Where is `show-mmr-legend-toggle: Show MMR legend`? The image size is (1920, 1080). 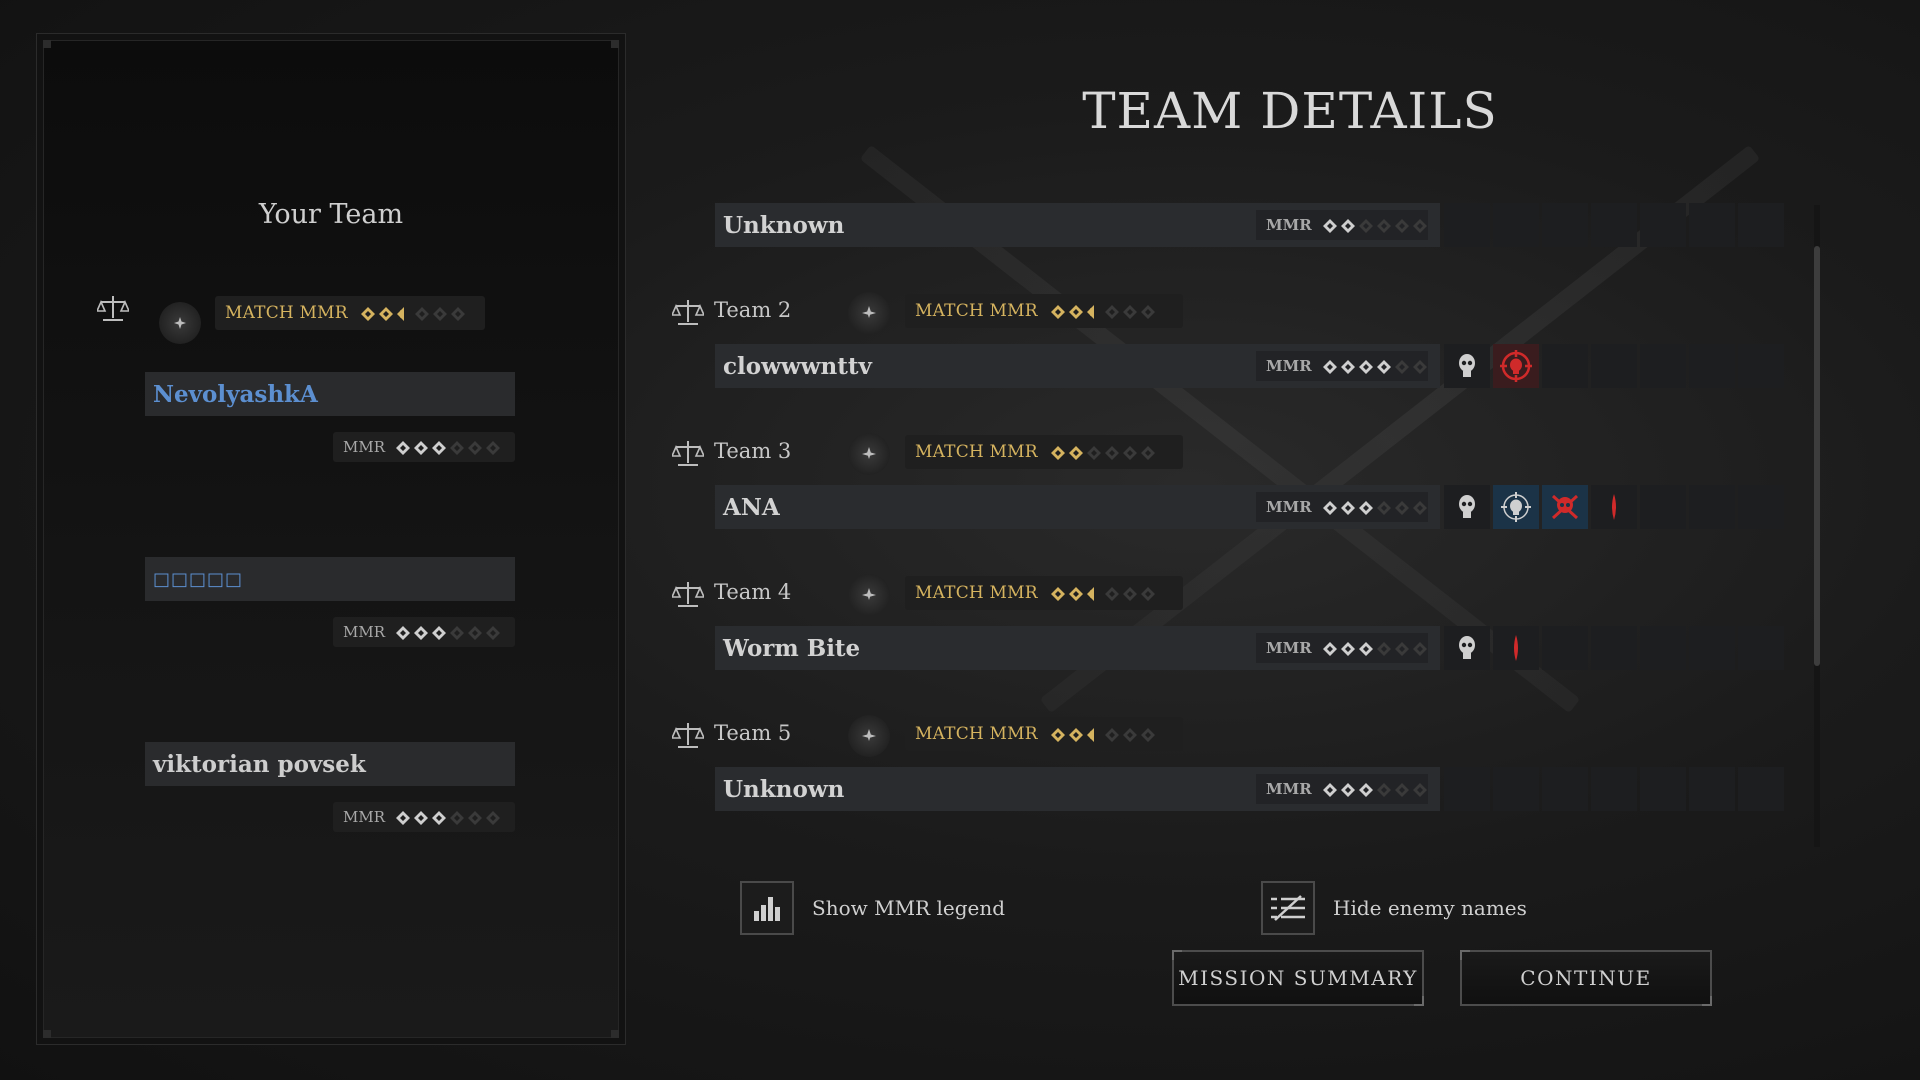 show-mmr-legend-toggle: Show MMR legend is located at coordinates (872, 908).